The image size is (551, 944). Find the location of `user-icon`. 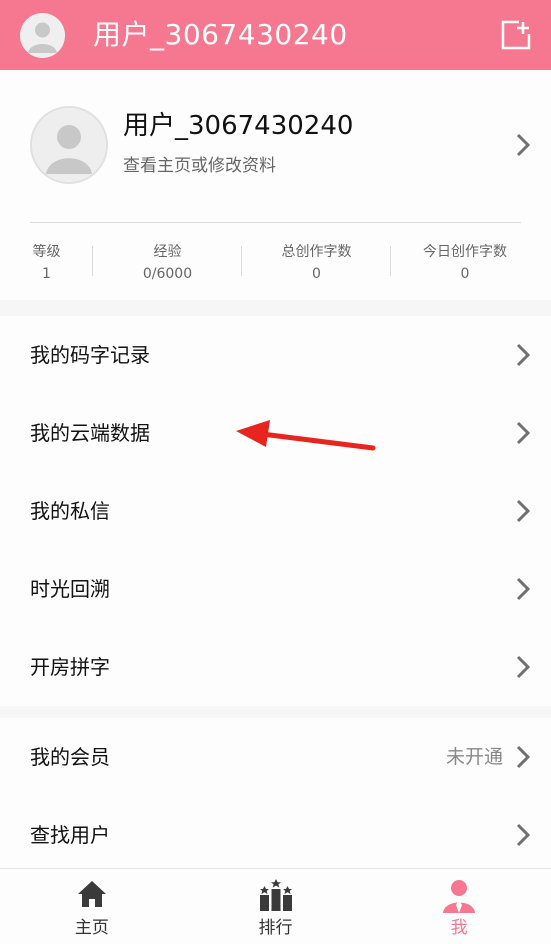

user-icon is located at coordinates (459, 898).